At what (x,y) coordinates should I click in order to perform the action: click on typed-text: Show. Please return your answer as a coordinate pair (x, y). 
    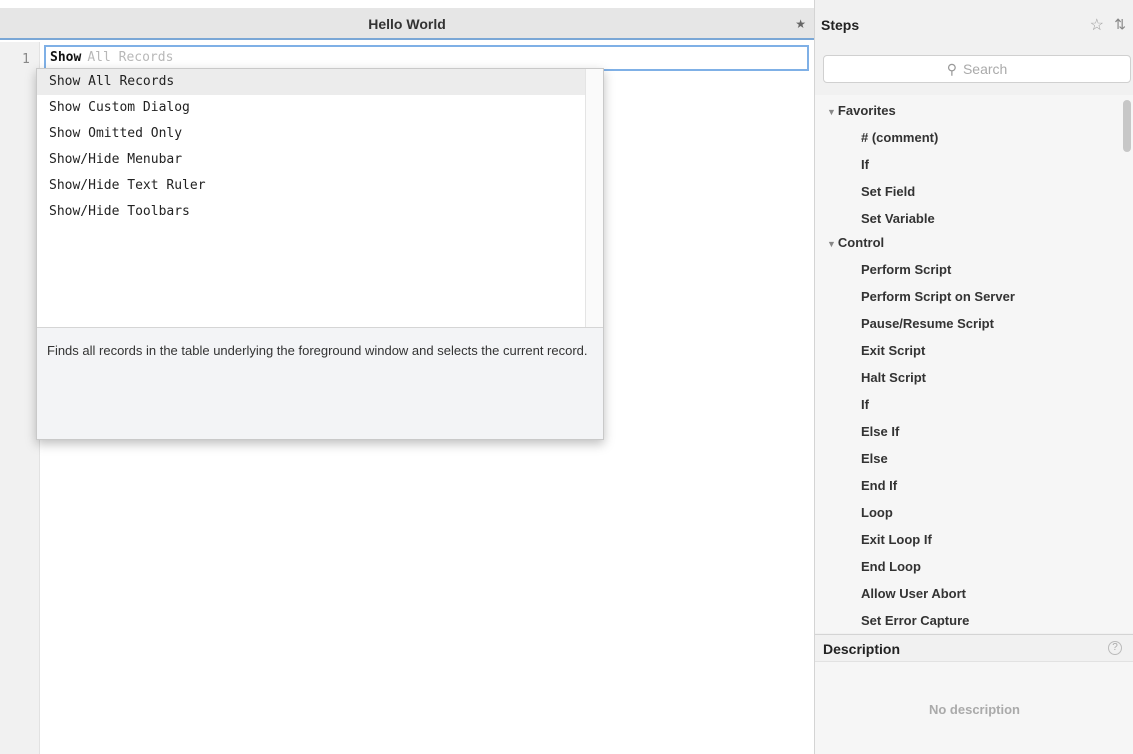
    Looking at the image, I should click on (66, 57).